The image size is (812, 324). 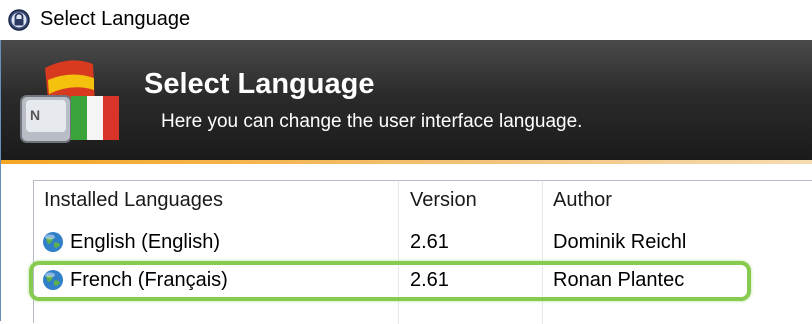 What do you see at coordinates (53, 242) in the screenshot?
I see `globe-icon` at bounding box center [53, 242].